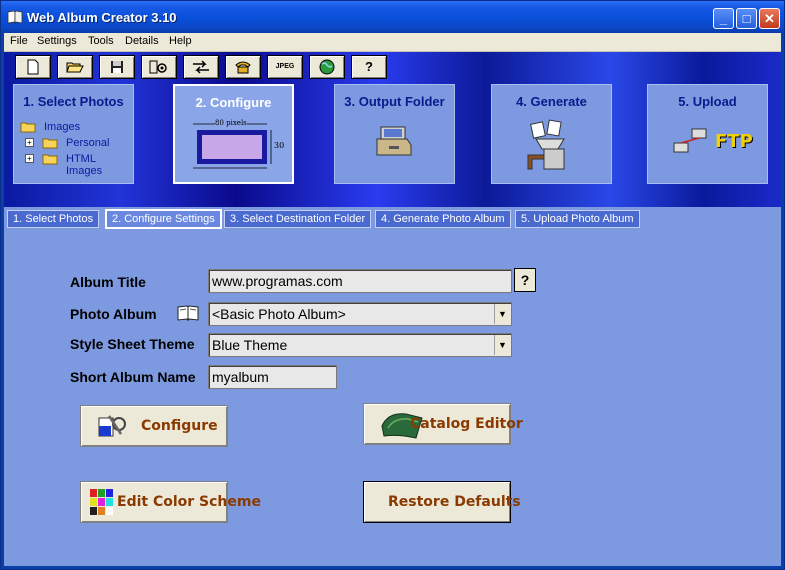  Describe the element at coordinates (243, 67) in the screenshot. I see `phone-icon` at that location.